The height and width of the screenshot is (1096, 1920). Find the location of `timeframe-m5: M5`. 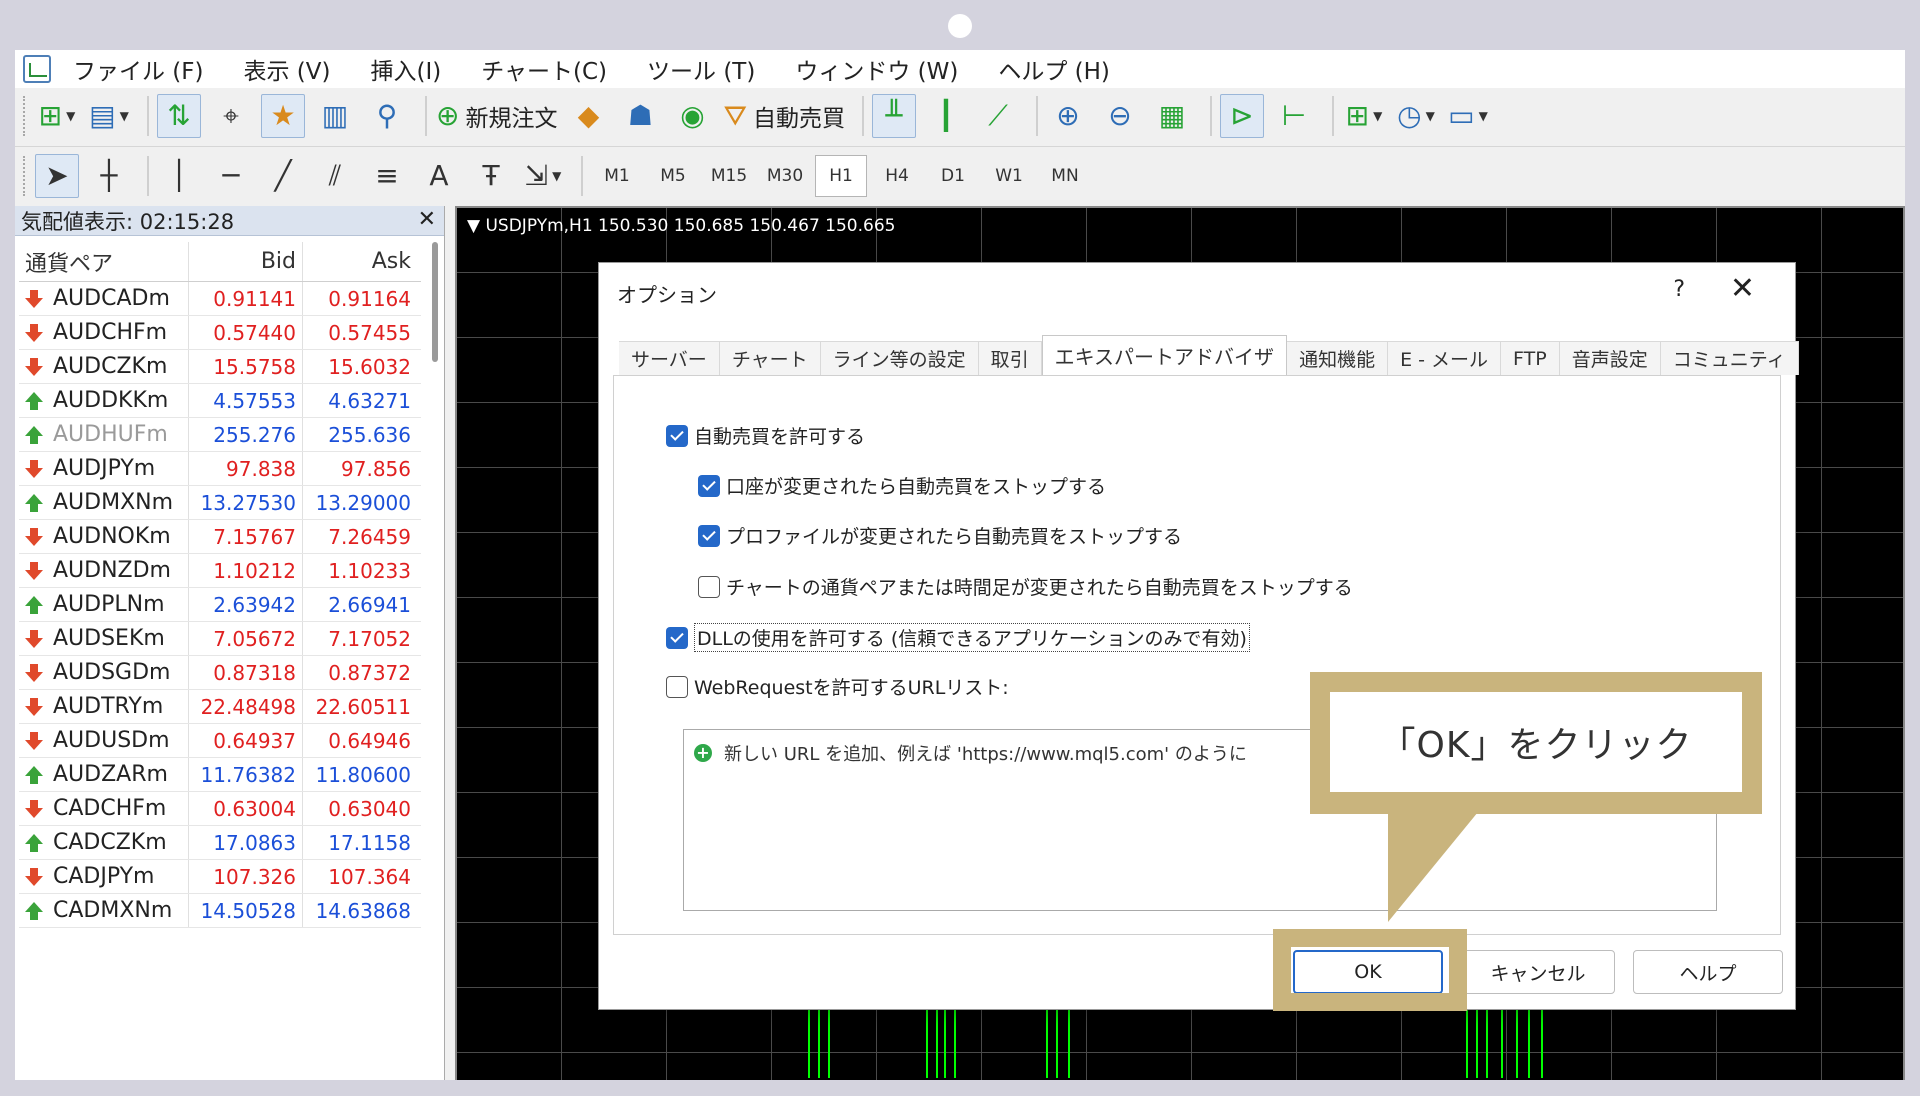

timeframe-m5: M5 is located at coordinates (673, 176).